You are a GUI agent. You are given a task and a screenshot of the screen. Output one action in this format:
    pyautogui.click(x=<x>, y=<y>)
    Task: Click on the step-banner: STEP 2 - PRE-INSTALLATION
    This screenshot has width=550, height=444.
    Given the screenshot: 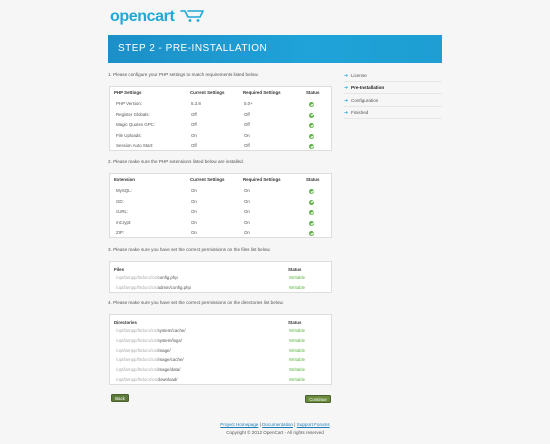 What is the action you would take?
    pyautogui.click(x=275, y=49)
    